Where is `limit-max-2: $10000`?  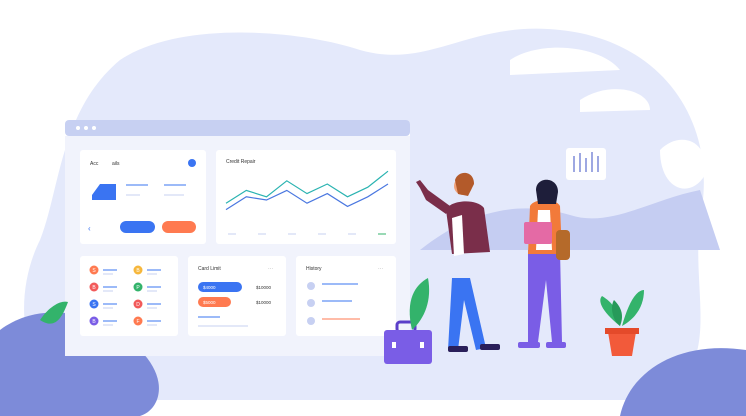 limit-max-2: $10000 is located at coordinates (264, 302).